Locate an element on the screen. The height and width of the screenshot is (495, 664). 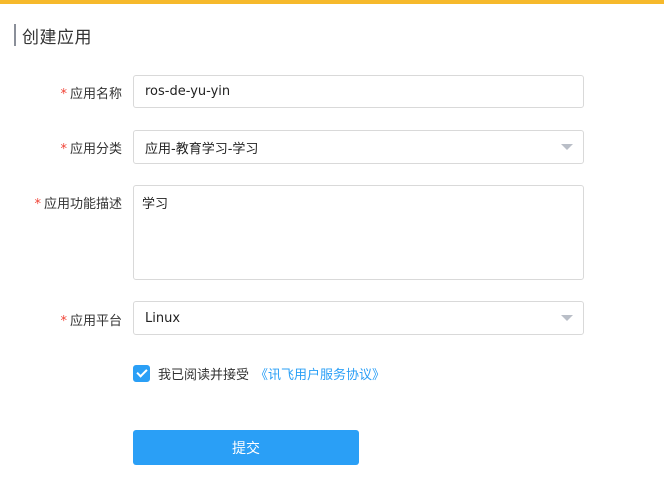
app-category-select: 应用-教育学习-学习 is located at coordinates (358, 147).